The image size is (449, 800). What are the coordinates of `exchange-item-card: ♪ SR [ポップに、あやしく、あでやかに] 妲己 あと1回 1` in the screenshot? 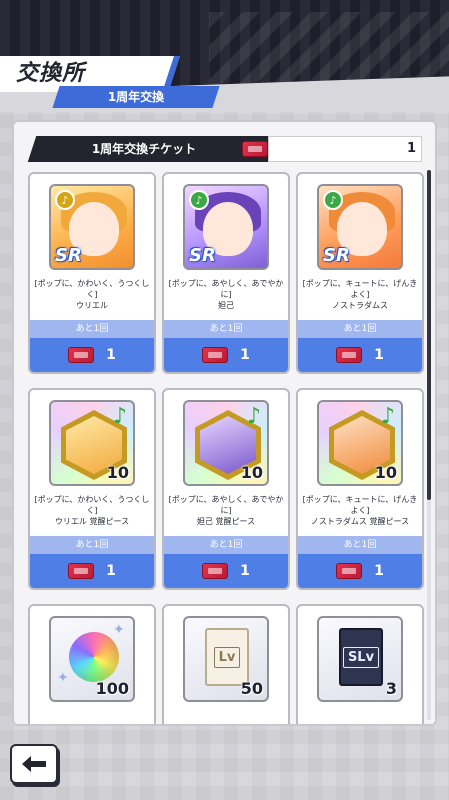 It's located at (226, 273).